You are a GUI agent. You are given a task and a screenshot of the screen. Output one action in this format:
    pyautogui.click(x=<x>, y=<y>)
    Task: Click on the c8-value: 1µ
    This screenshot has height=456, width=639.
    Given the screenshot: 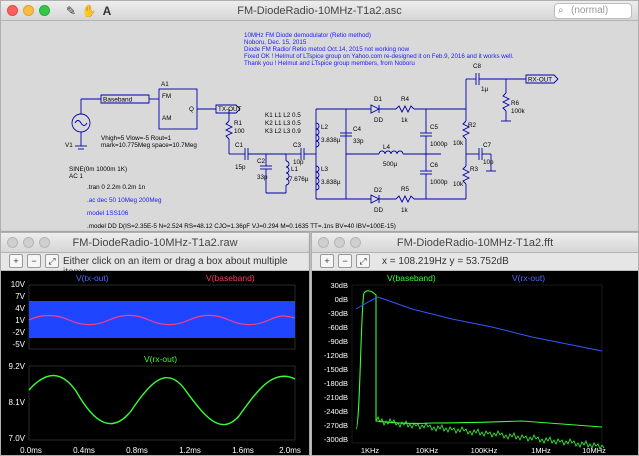 What is the action you would take?
    pyautogui.click(x=485, y=89)
    